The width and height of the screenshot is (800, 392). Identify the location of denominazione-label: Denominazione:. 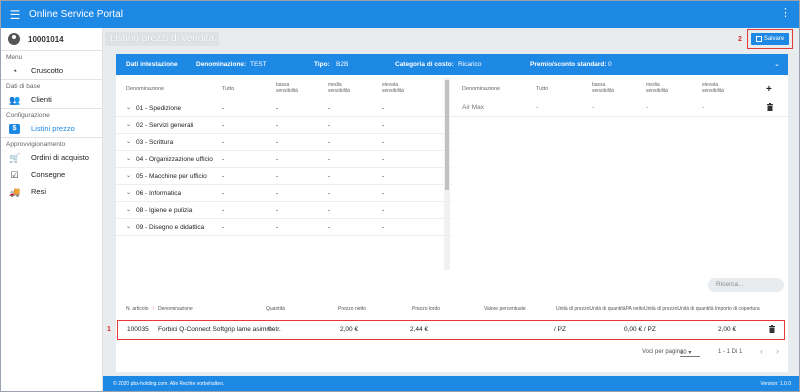
(221, 64).